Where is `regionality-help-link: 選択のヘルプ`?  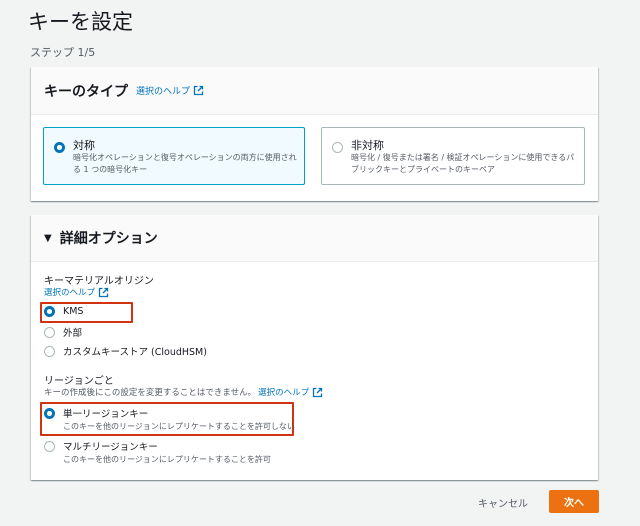 regionality-help-link: 選択のヘルプ is located at coordinates (290, 392).